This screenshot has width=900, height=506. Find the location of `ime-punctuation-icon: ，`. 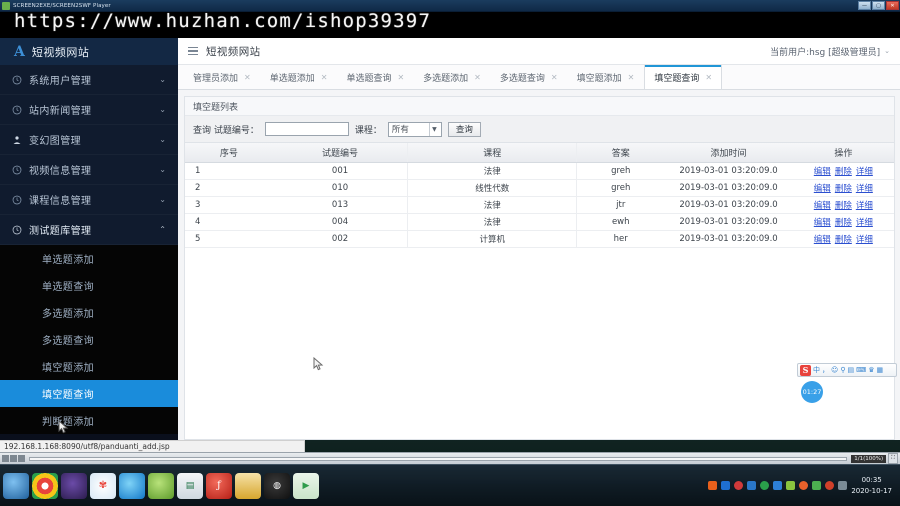

ime-punctuation-icon: ， is located at coordinates (825, 370).